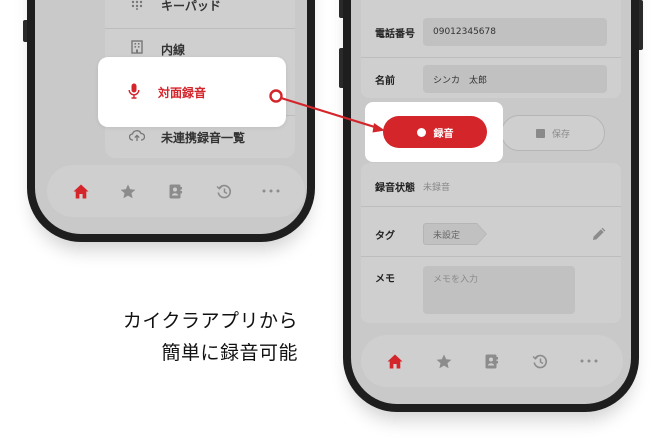 The image size is (660, 440). I want to click on phone-number-field: 09012345678, so click(515, 32).